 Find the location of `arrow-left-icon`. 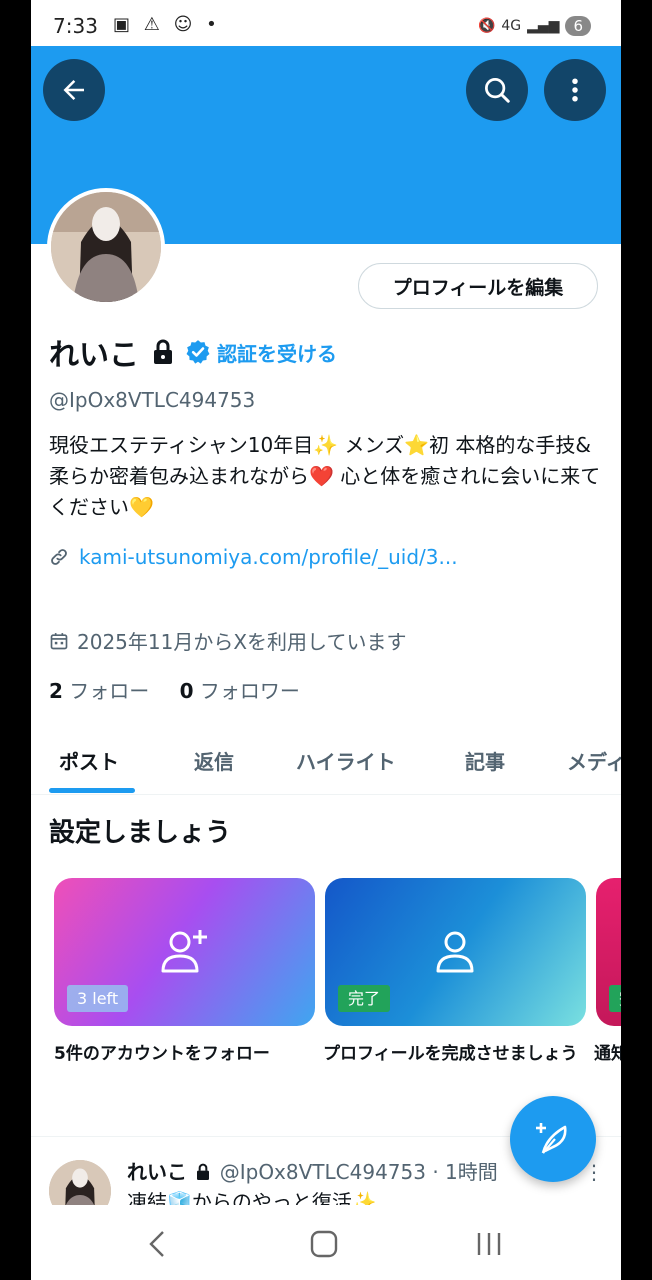

arrow-left-icon is located at coordinates (73, 90).